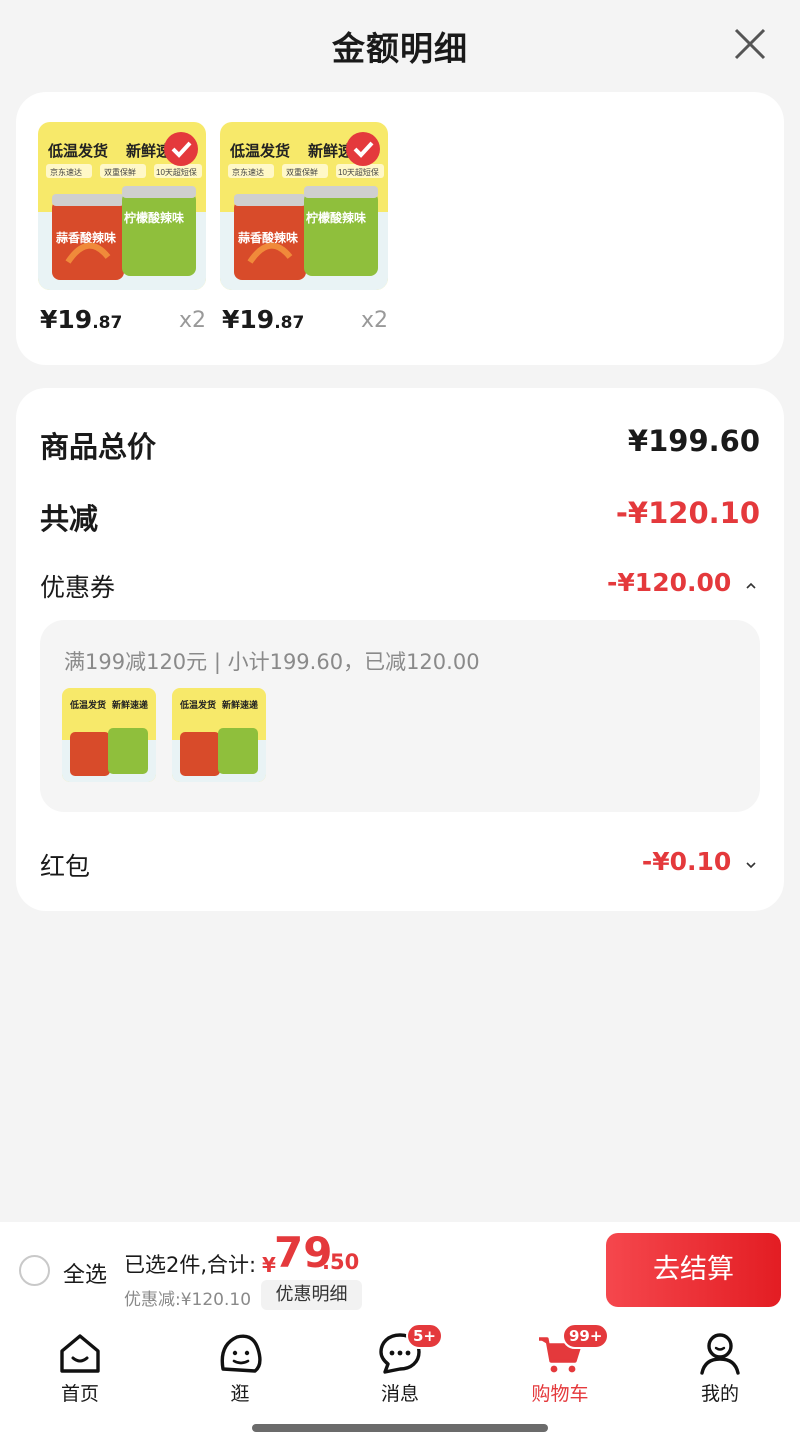 The image size is (800, 1447). Describe the element at coordinates (240, 1394) in the screenshot. I see `tab-label: 逛` at that location.